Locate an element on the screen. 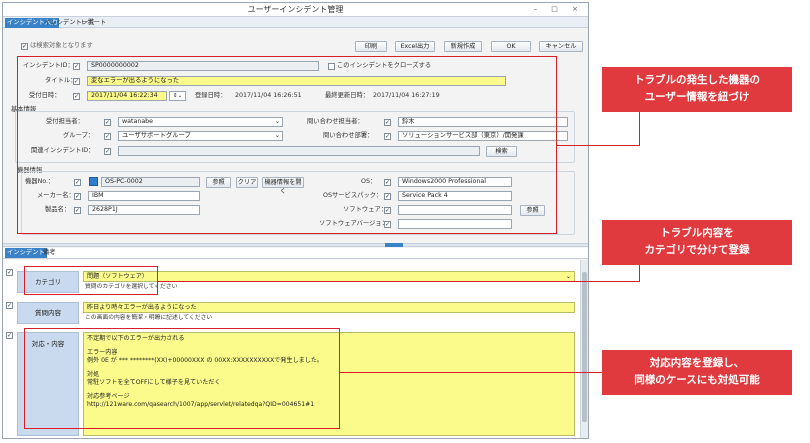 This screenshot has width=810, height=443. search-target-checkbox: ✓ is located at coordinates (24, 46).